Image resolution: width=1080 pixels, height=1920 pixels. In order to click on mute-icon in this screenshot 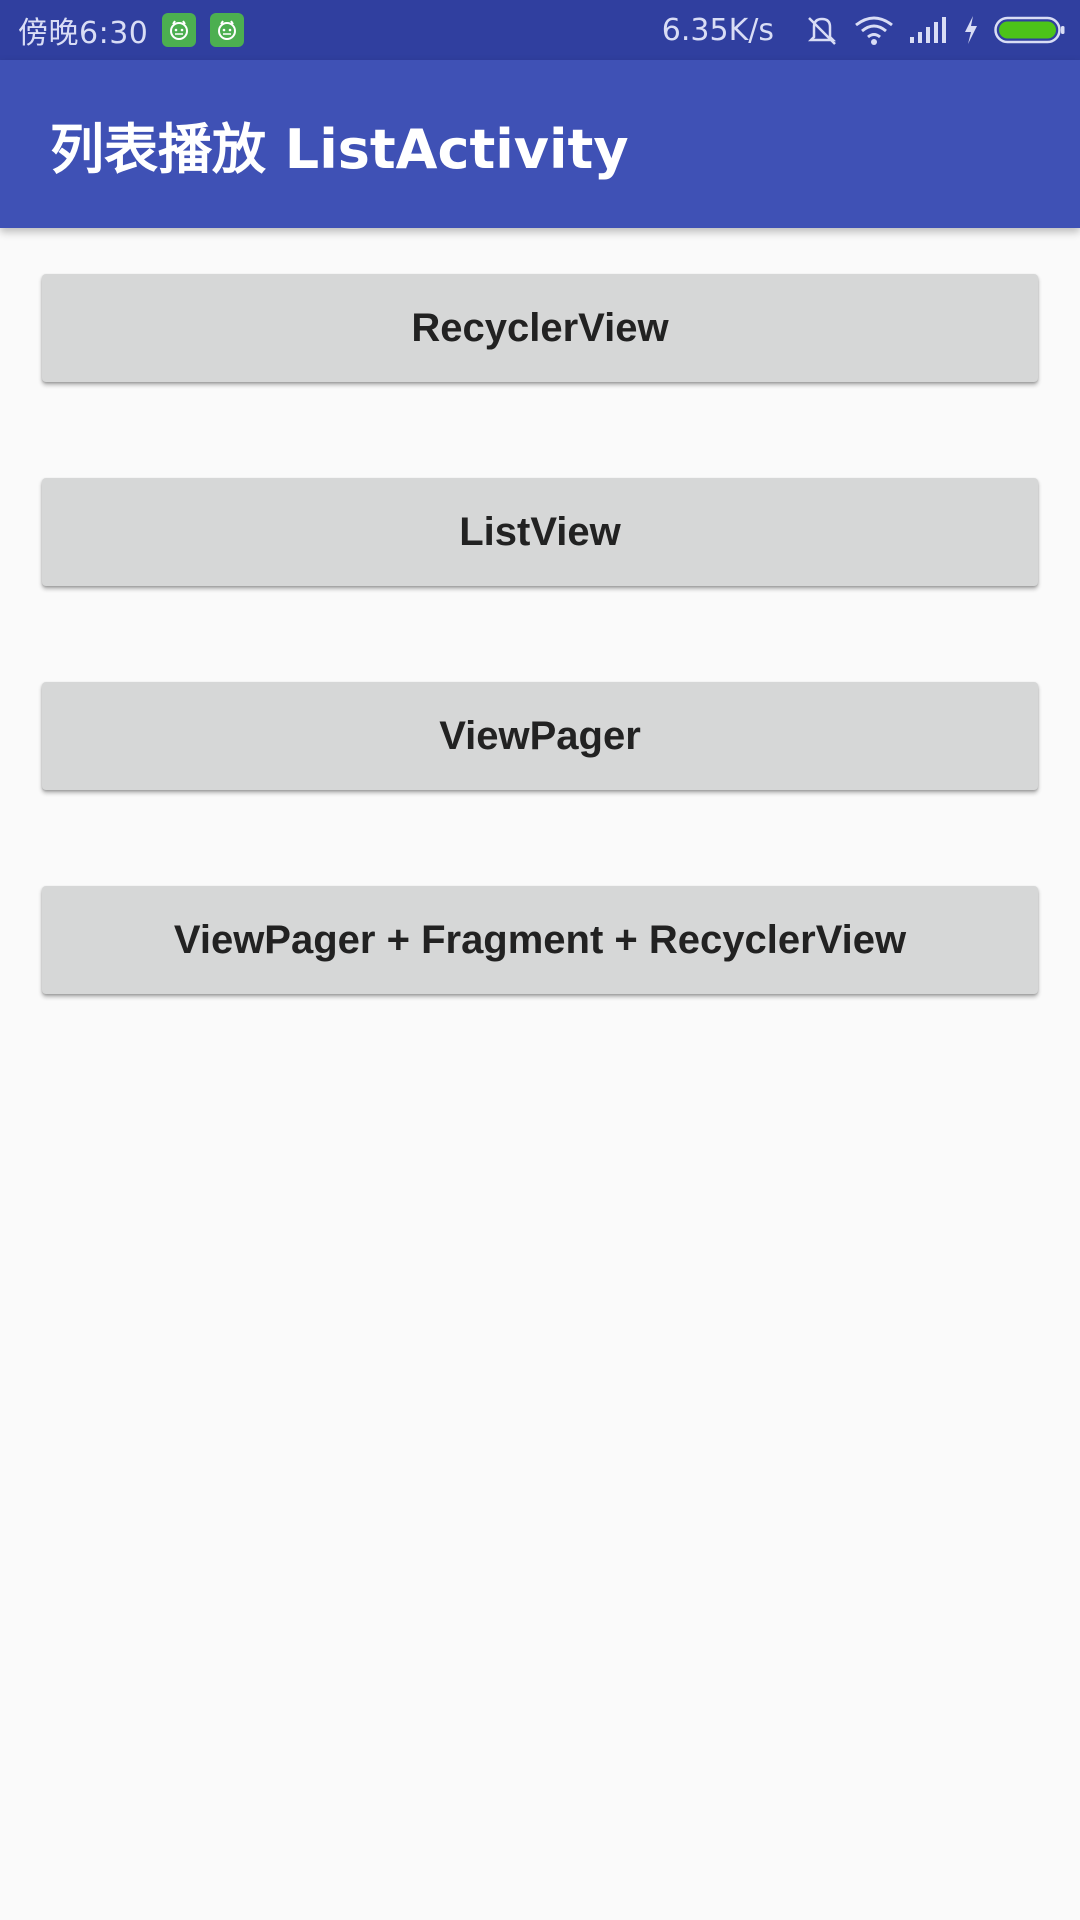, I will do `click(822, 30)`.